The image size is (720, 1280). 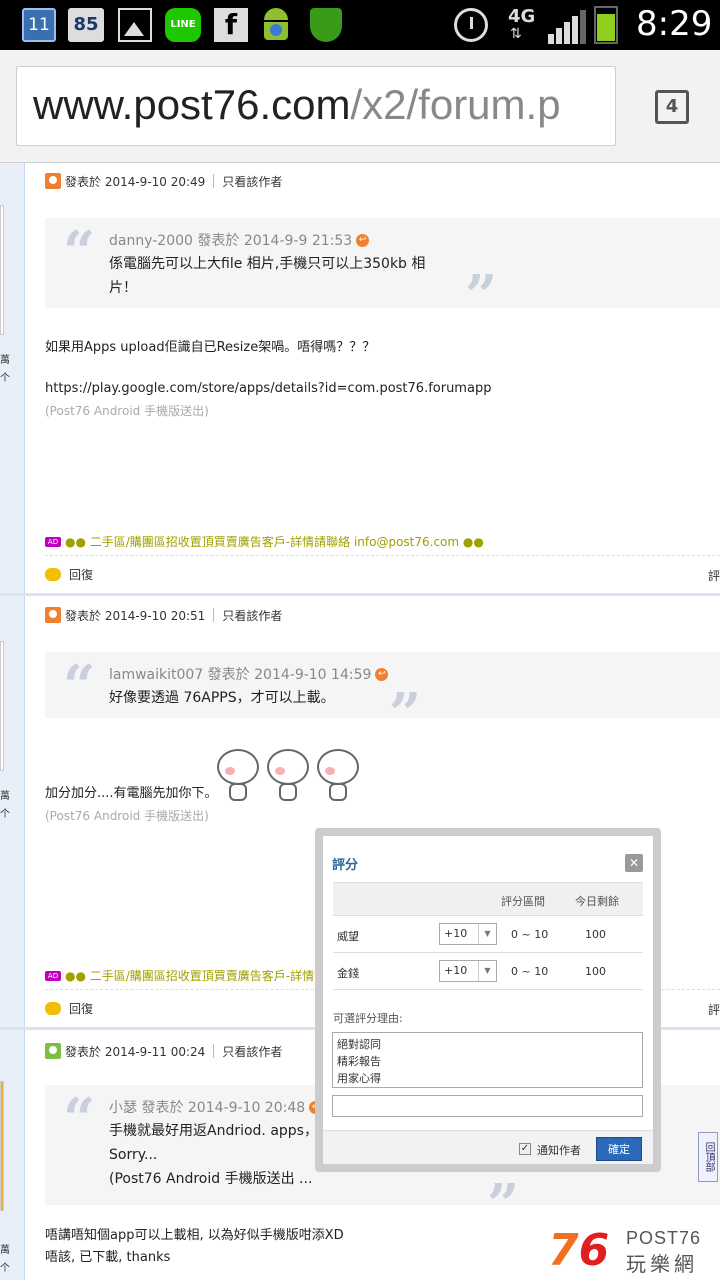 What do you see at coordinates (197, 975) in the screenshot?
I see `ad-banner: AD ●● 二手區/購團區招收置頂買賣廣告客戶-詳情請聯絡` at bounding box center [197, 975].